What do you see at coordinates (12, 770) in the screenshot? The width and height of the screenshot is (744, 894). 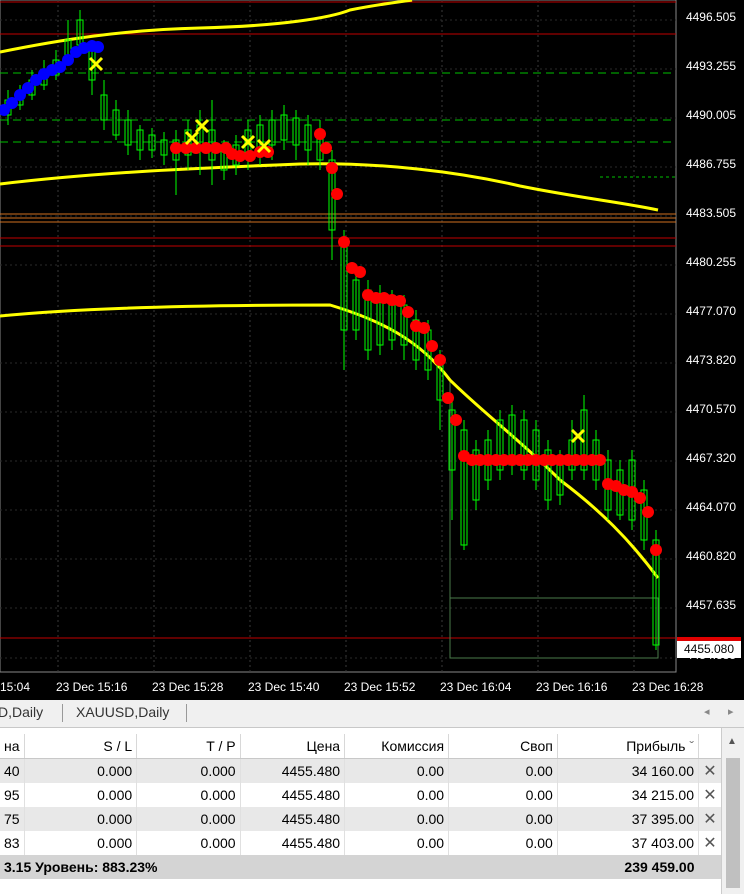 I see `cell-volume: 40` at bounding box center [12, 770].